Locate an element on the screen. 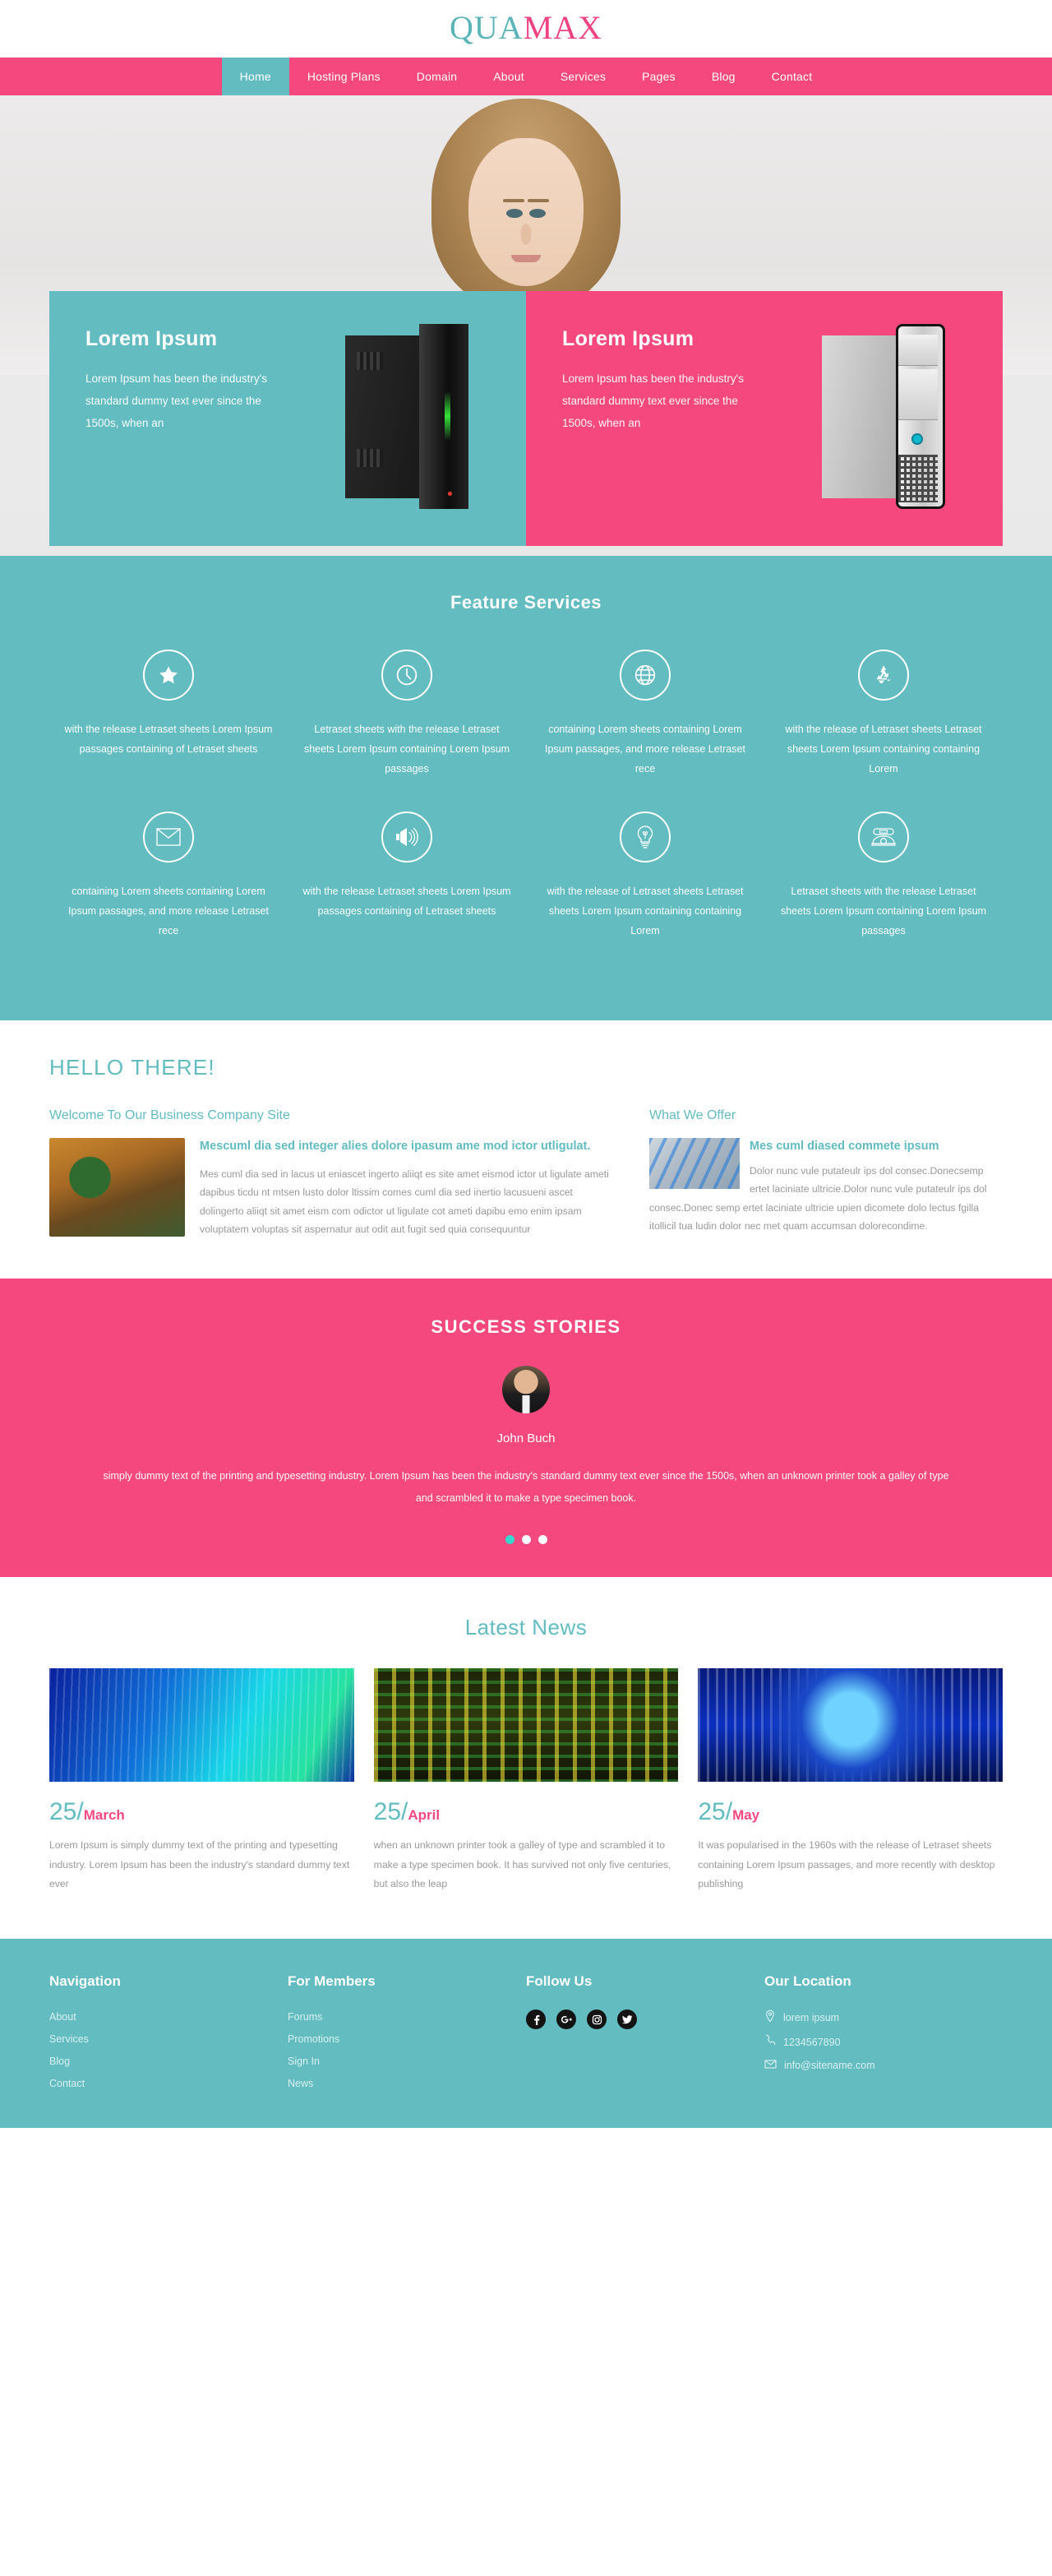 This screenshot has height=2576, width=1052. footer-location-text: lorem ipsum is located at coordinates (811, 2017).